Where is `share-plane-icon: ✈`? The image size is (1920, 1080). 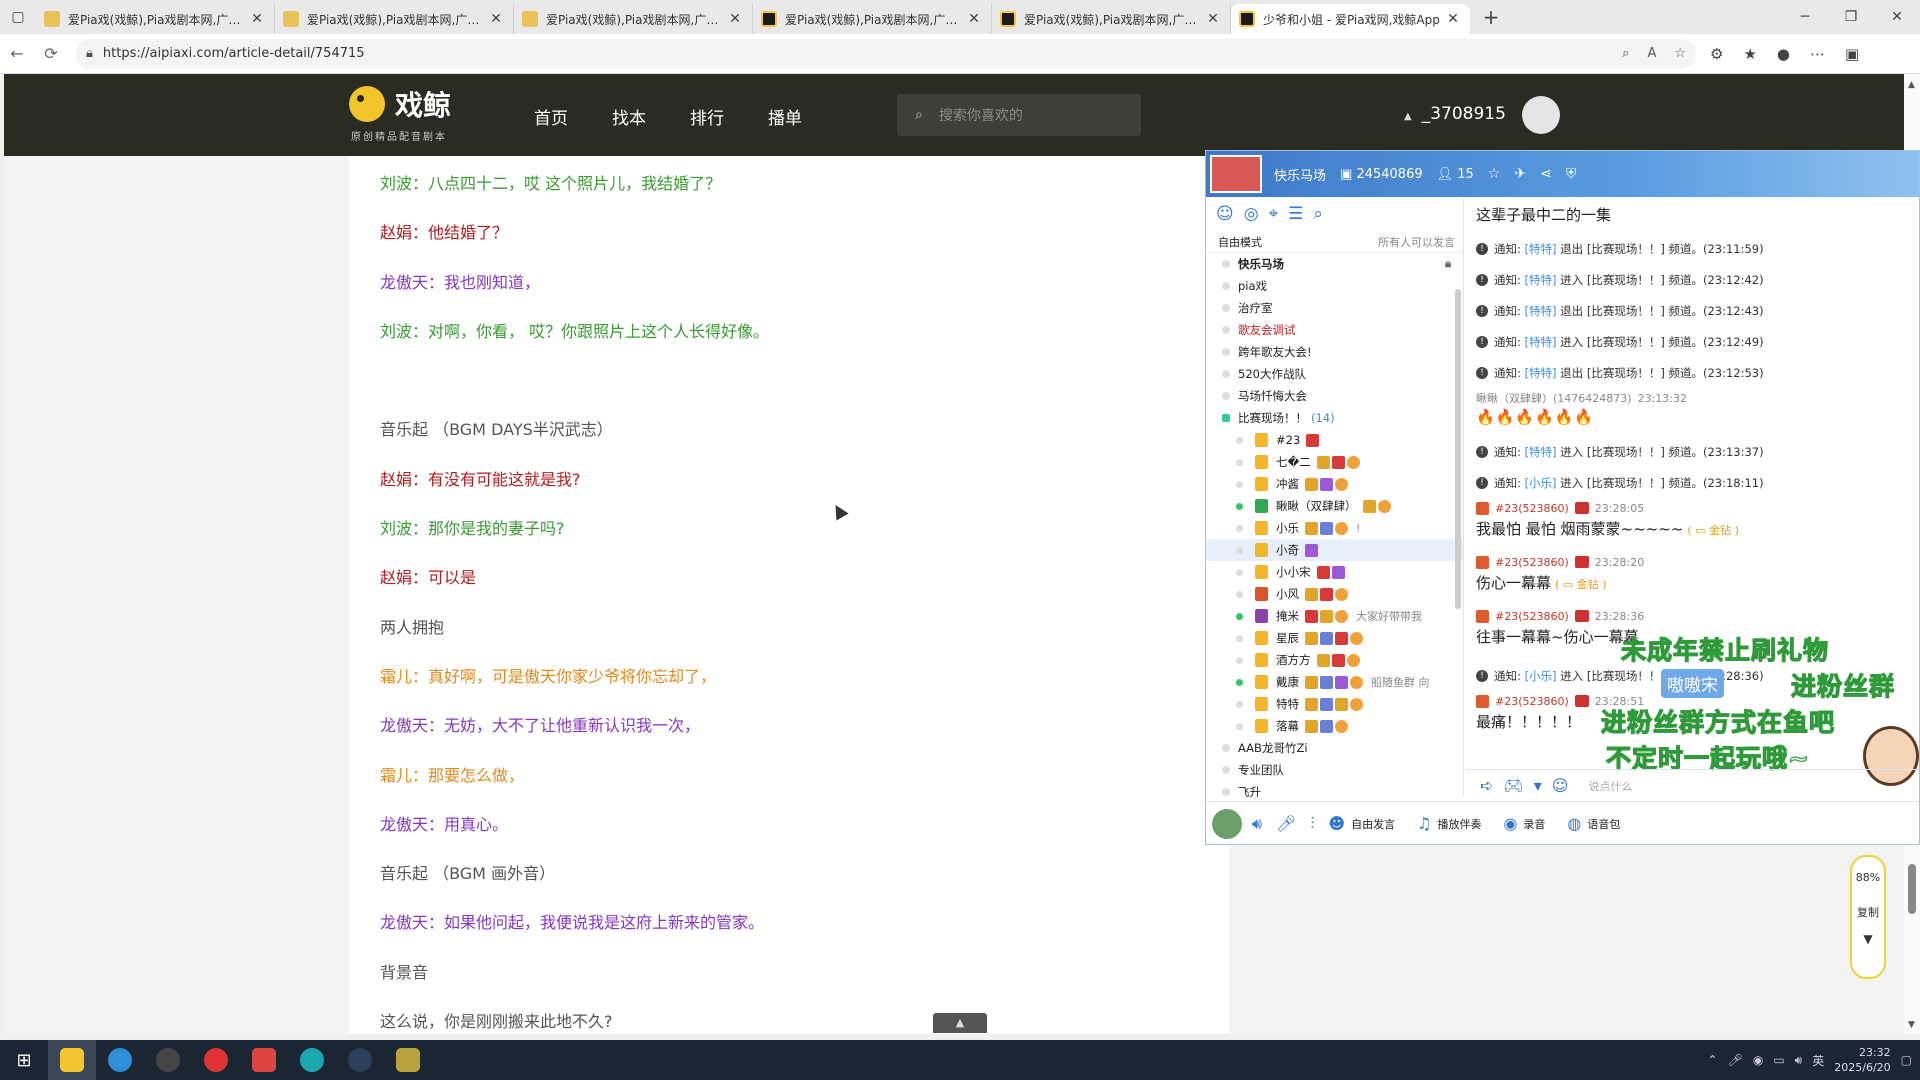 share-plane-icon: ✈ is located at coordinates (1520, 174).